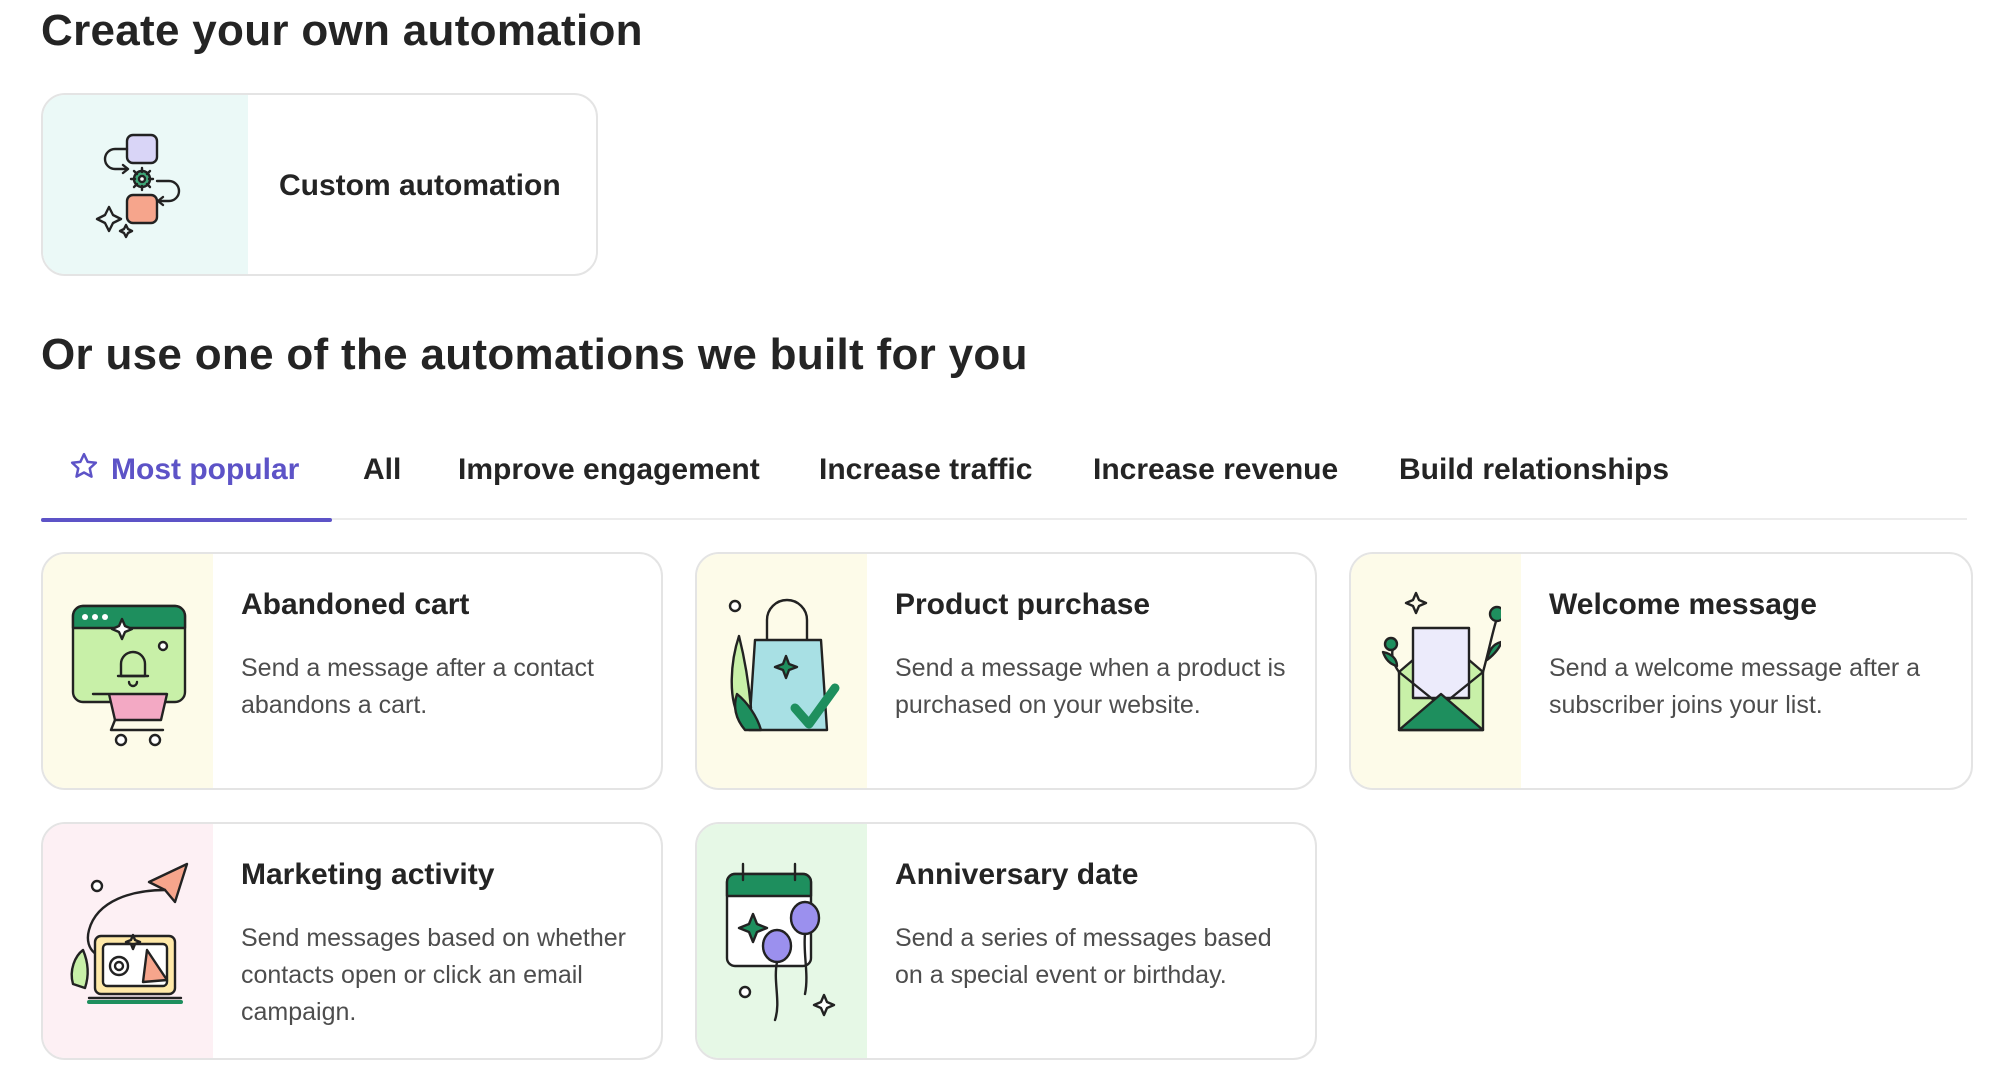 Image resolution: width=2000 pixels, height=1068 pixels. What do you see at coordinates (609, 480) in the screenshot?
I see `tab-improve-engagement: Improve engagement` at bounding box center [609, 480].